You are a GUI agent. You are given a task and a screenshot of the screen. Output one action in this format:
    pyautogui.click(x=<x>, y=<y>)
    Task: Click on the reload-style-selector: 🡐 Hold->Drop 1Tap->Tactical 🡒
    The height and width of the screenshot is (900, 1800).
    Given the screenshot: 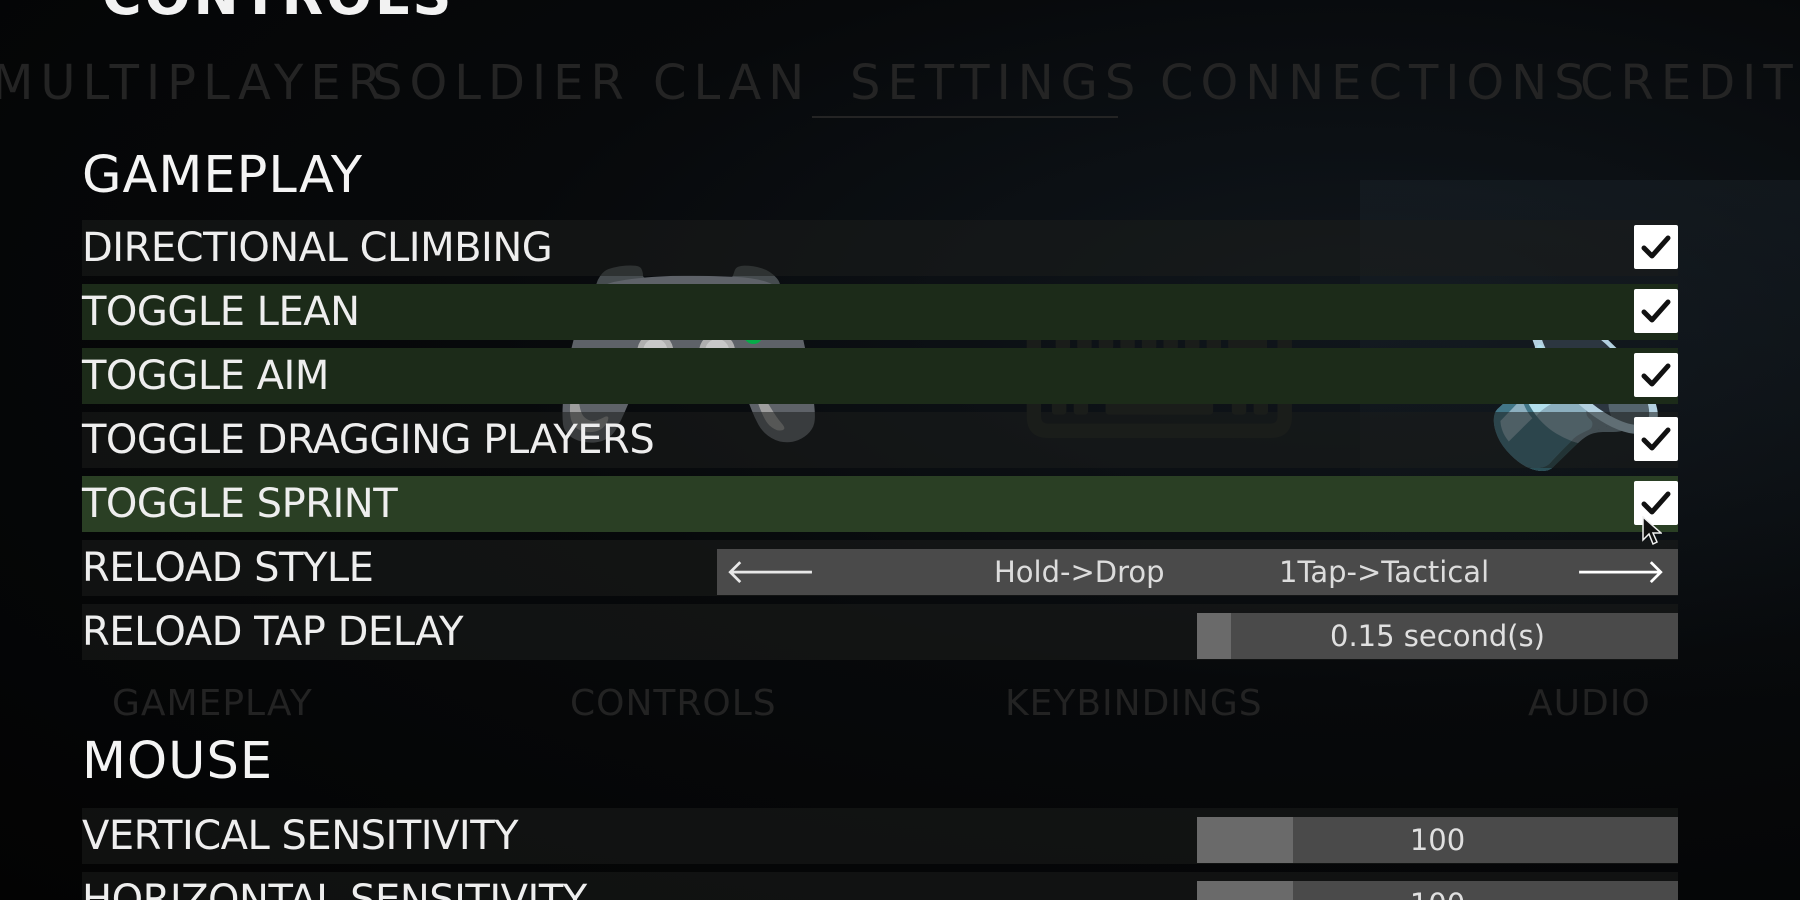 What is the action you would take?
    pyautogui.click(x=1197, y=572)
    